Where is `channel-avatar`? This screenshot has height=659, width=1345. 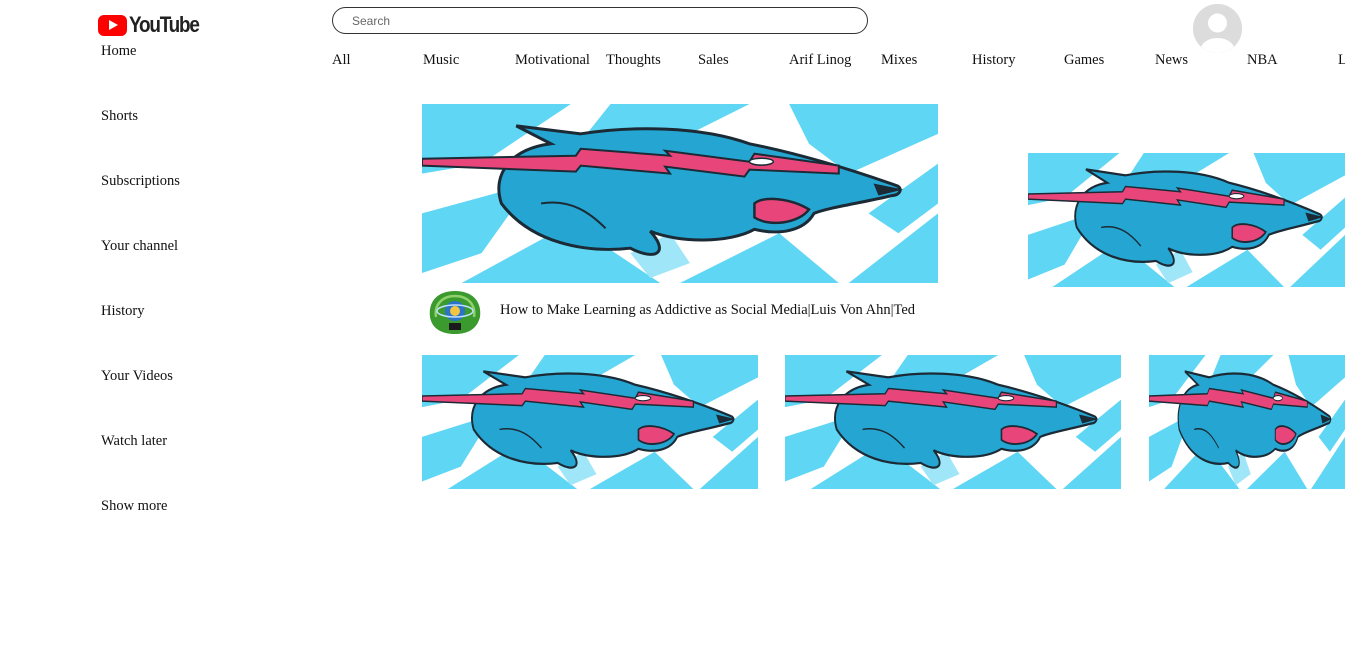
channel-avatar is located at coordinates (455, 311).